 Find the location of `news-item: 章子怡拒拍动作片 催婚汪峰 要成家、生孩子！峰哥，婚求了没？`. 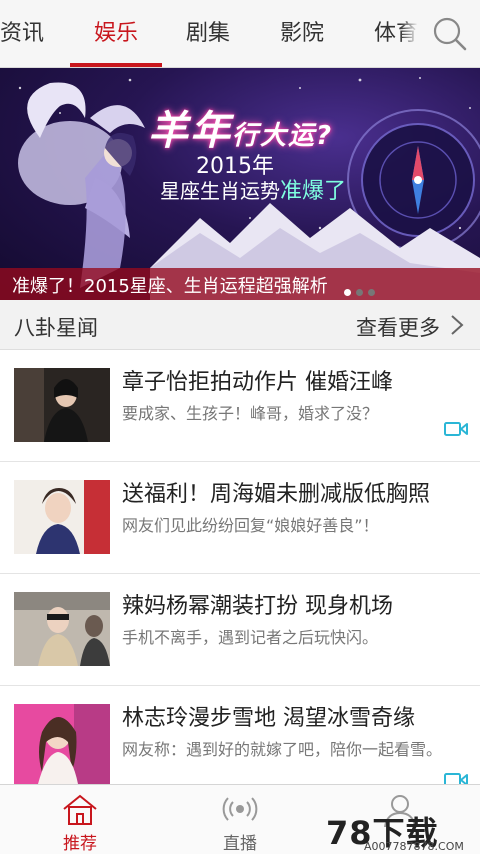

news-item: 章子怡拒拍动作片 催婚汪峰 要成家、生孩子！峰哥，婚求了没？ is located at coordinates (240, 406).